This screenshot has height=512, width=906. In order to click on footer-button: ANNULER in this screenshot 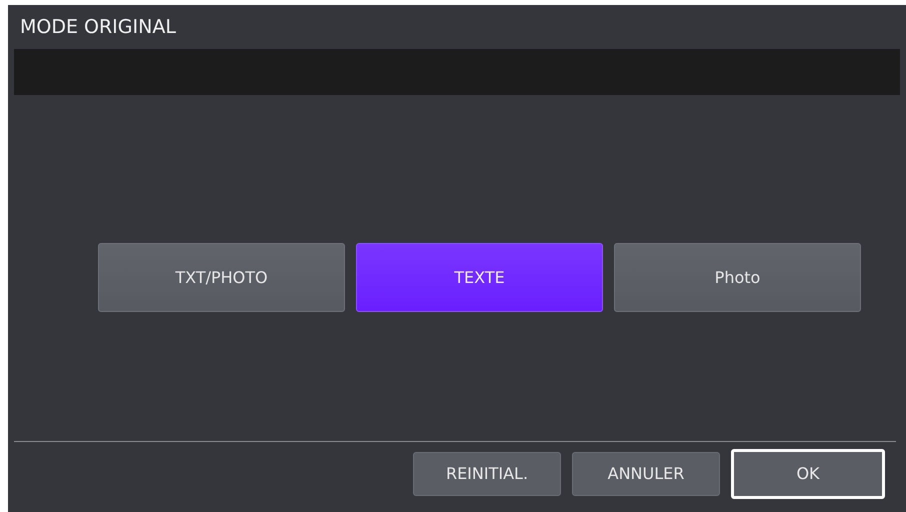, I will do `click(646, 474)`.